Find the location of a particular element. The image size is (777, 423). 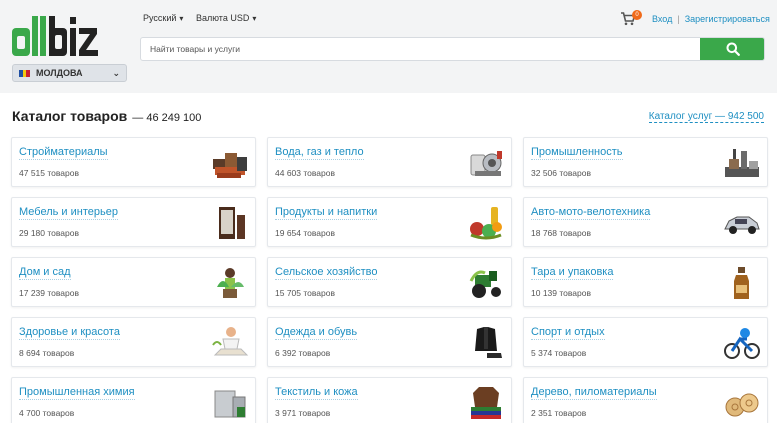

language-label: Русский is located at coordinates (160, 18).